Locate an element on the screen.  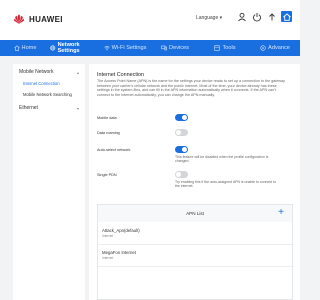
wifi-icon is located at coordinates (107, 48).